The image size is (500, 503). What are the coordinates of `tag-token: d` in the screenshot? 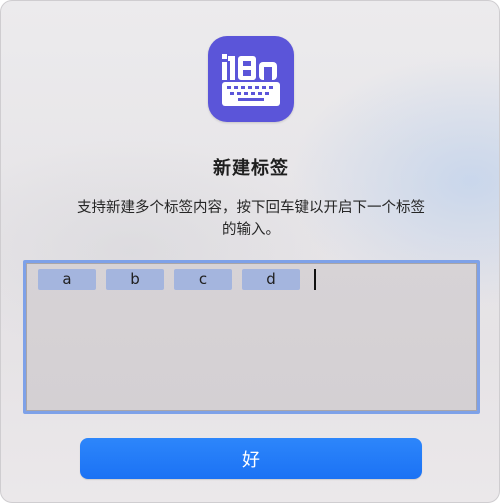 It's located at (271, 279).